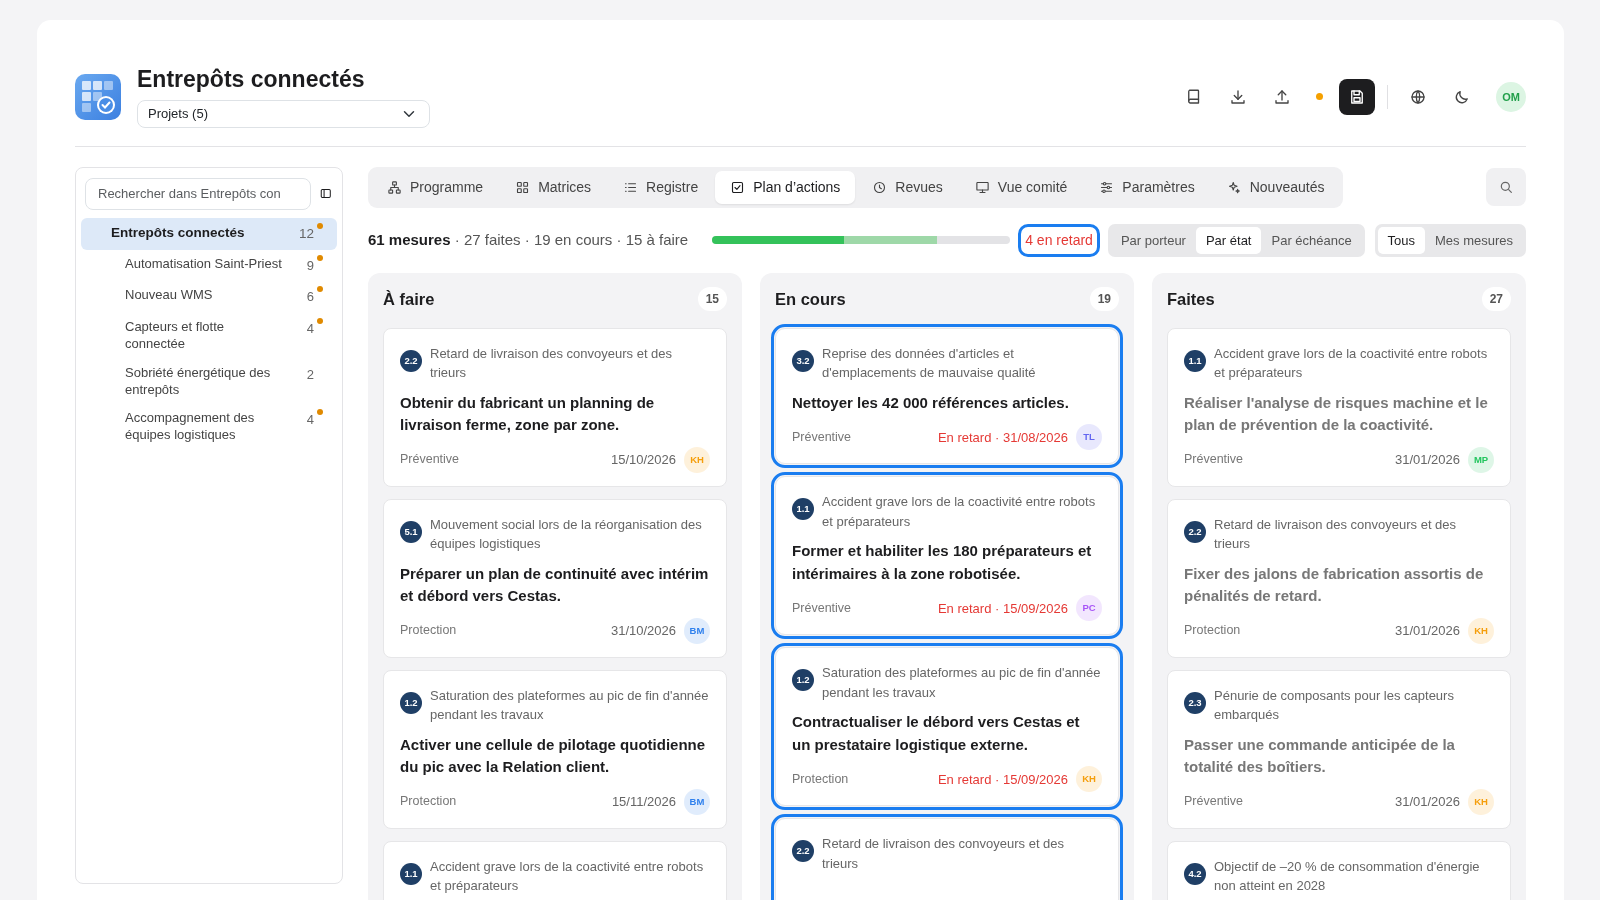 Image resolution: width=1600 pixels, height=900 pixels. Describe the element at coordinates (209, 297) in the screenshot. I see `sidebar-item: Nouveau WMS 6` at that location.